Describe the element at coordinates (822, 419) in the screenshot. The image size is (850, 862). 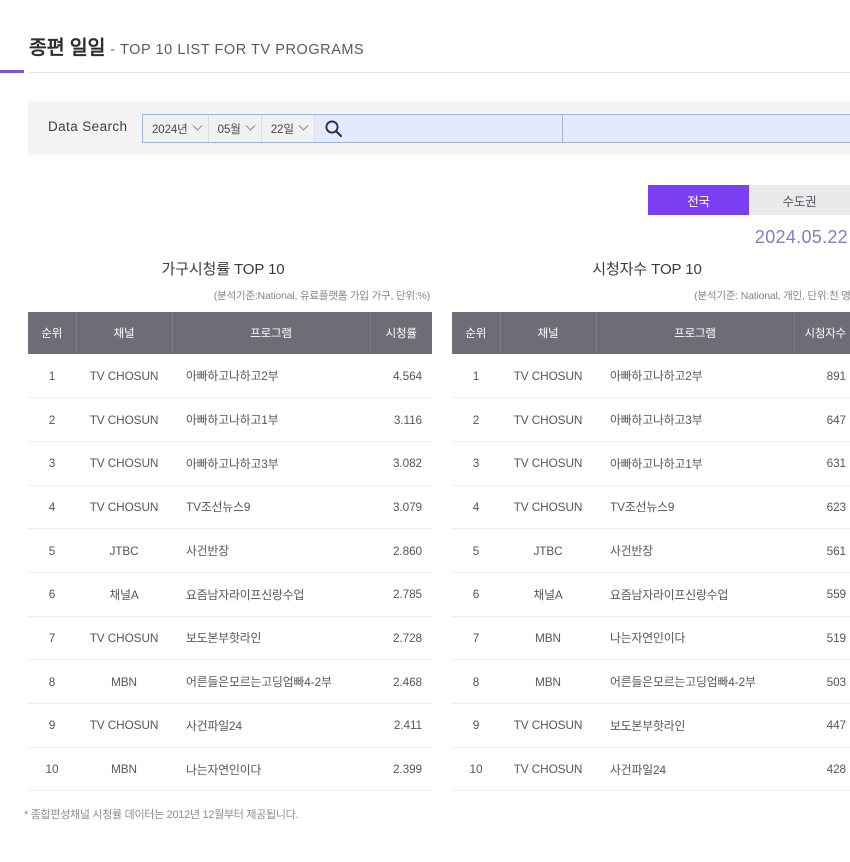
I see `cell-value: 647` at that location.